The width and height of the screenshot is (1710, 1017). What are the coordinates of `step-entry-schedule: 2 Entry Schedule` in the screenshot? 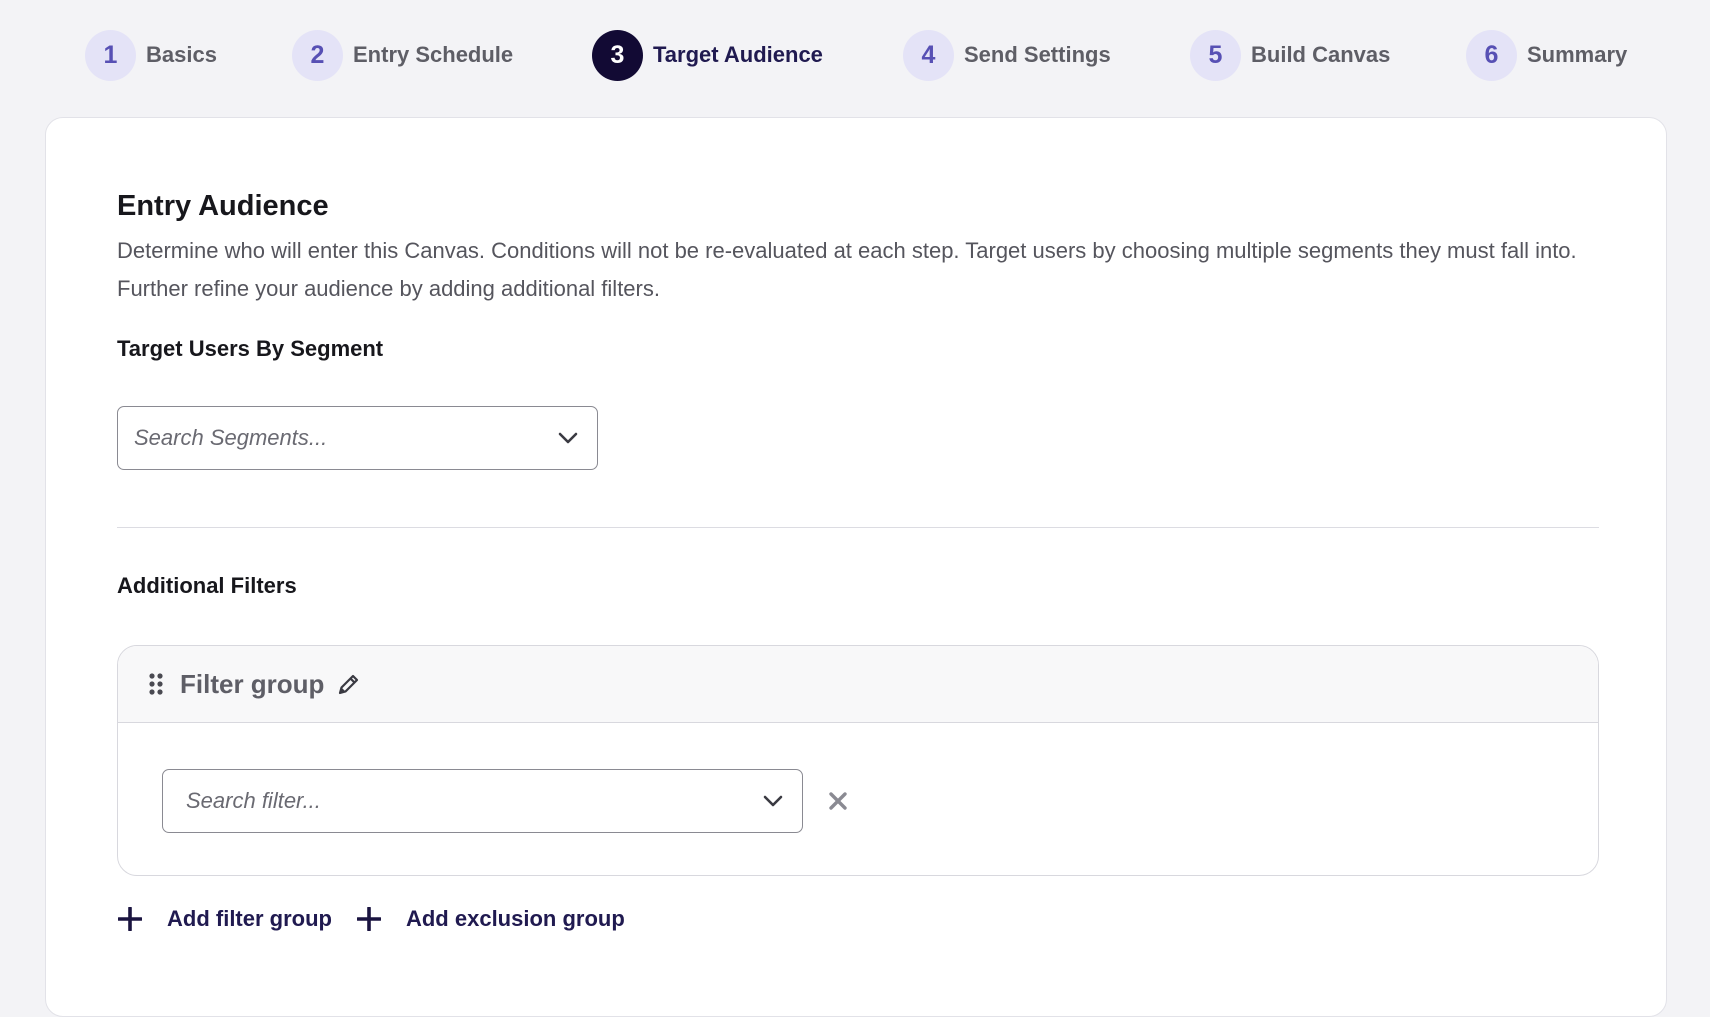 It's located at (402, 55).